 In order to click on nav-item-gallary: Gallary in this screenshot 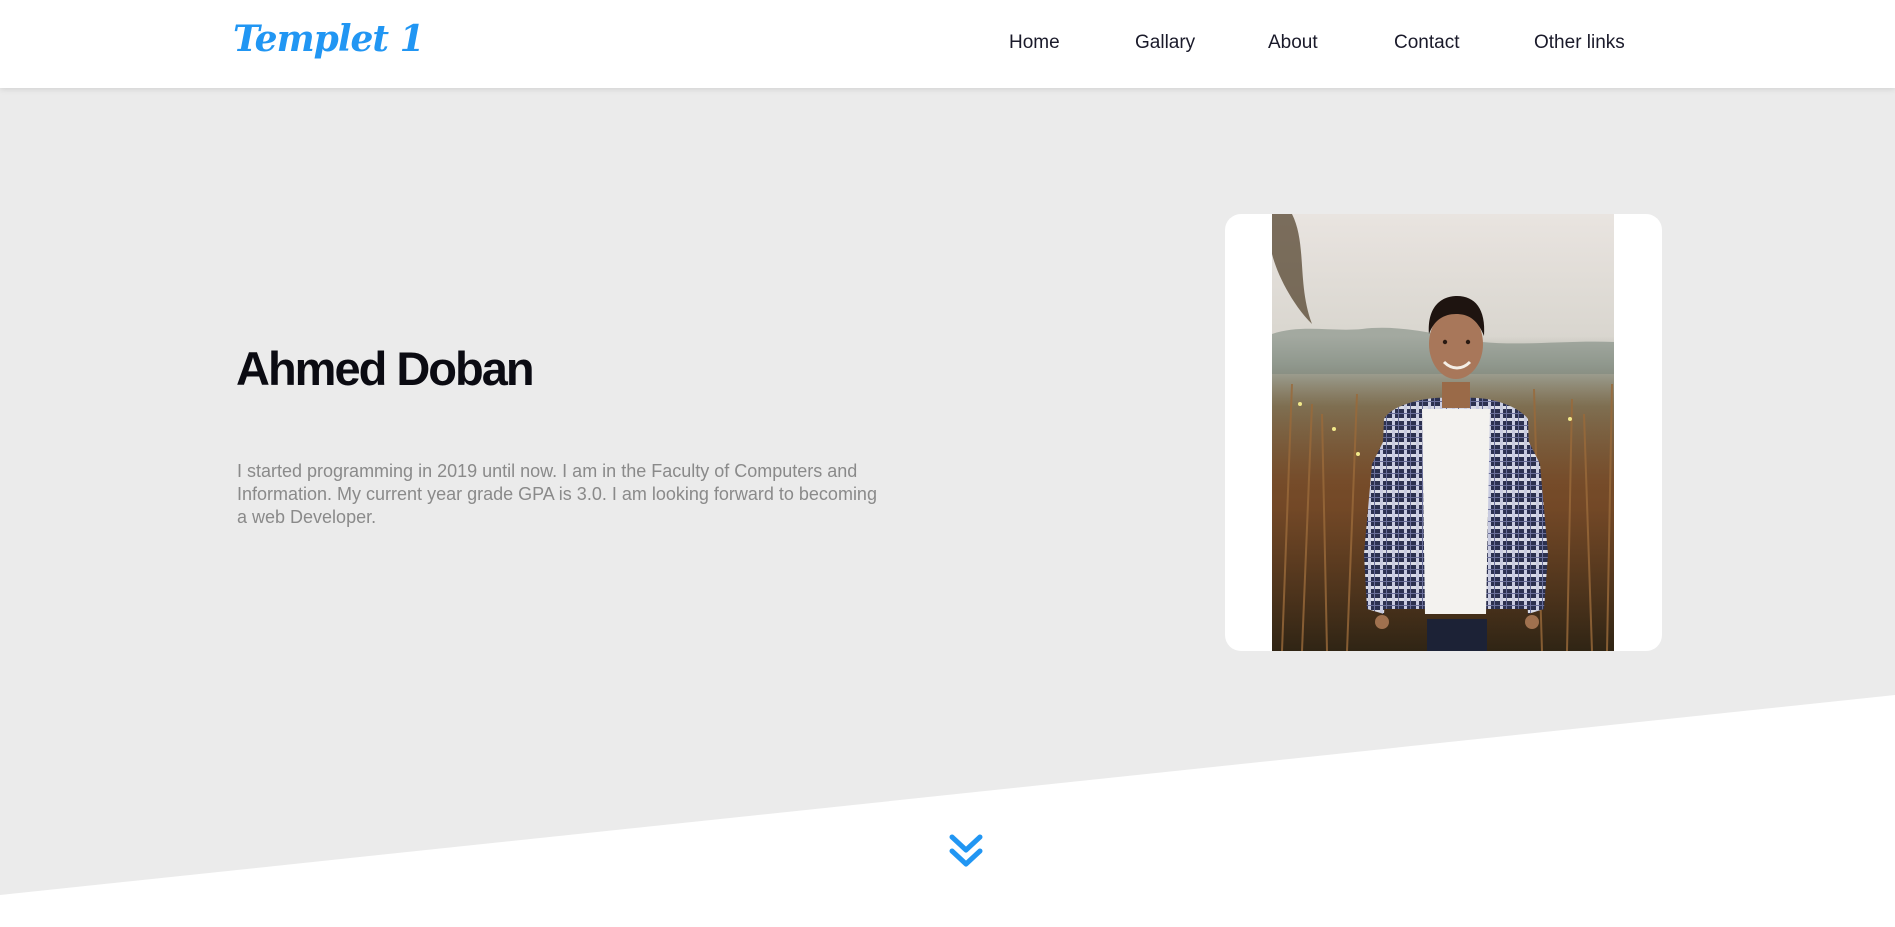, I will do `click(1165, 43)`.